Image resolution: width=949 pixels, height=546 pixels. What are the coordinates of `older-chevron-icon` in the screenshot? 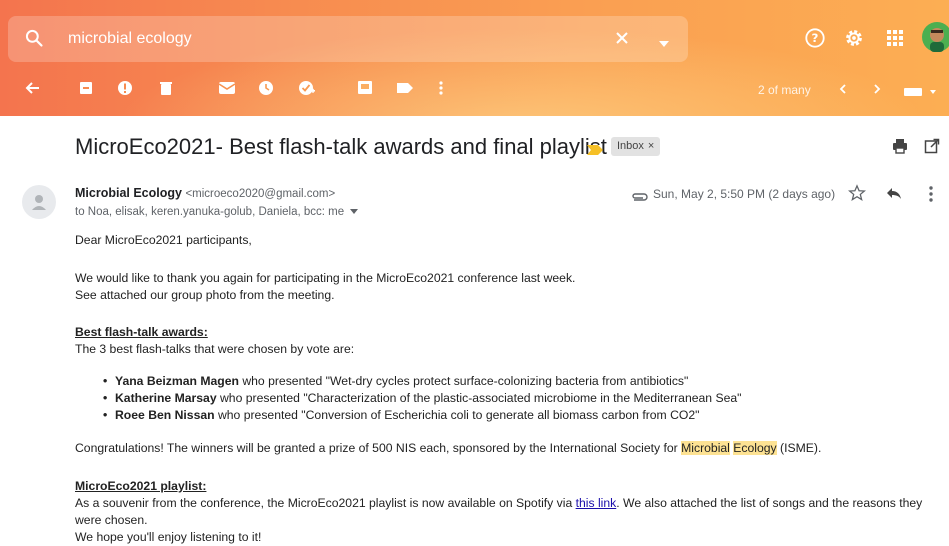 It's located at (877, 91).